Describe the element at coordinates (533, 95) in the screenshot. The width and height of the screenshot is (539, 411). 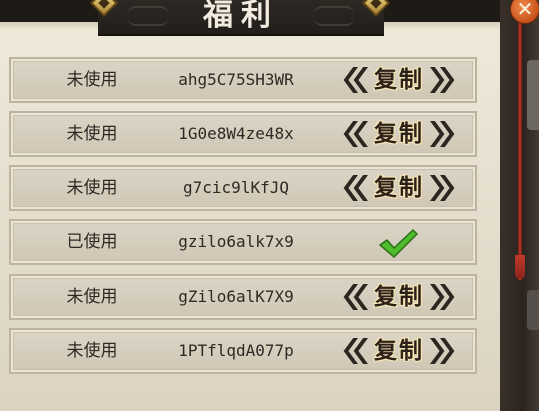
I see `side-panel-upper` at that location.